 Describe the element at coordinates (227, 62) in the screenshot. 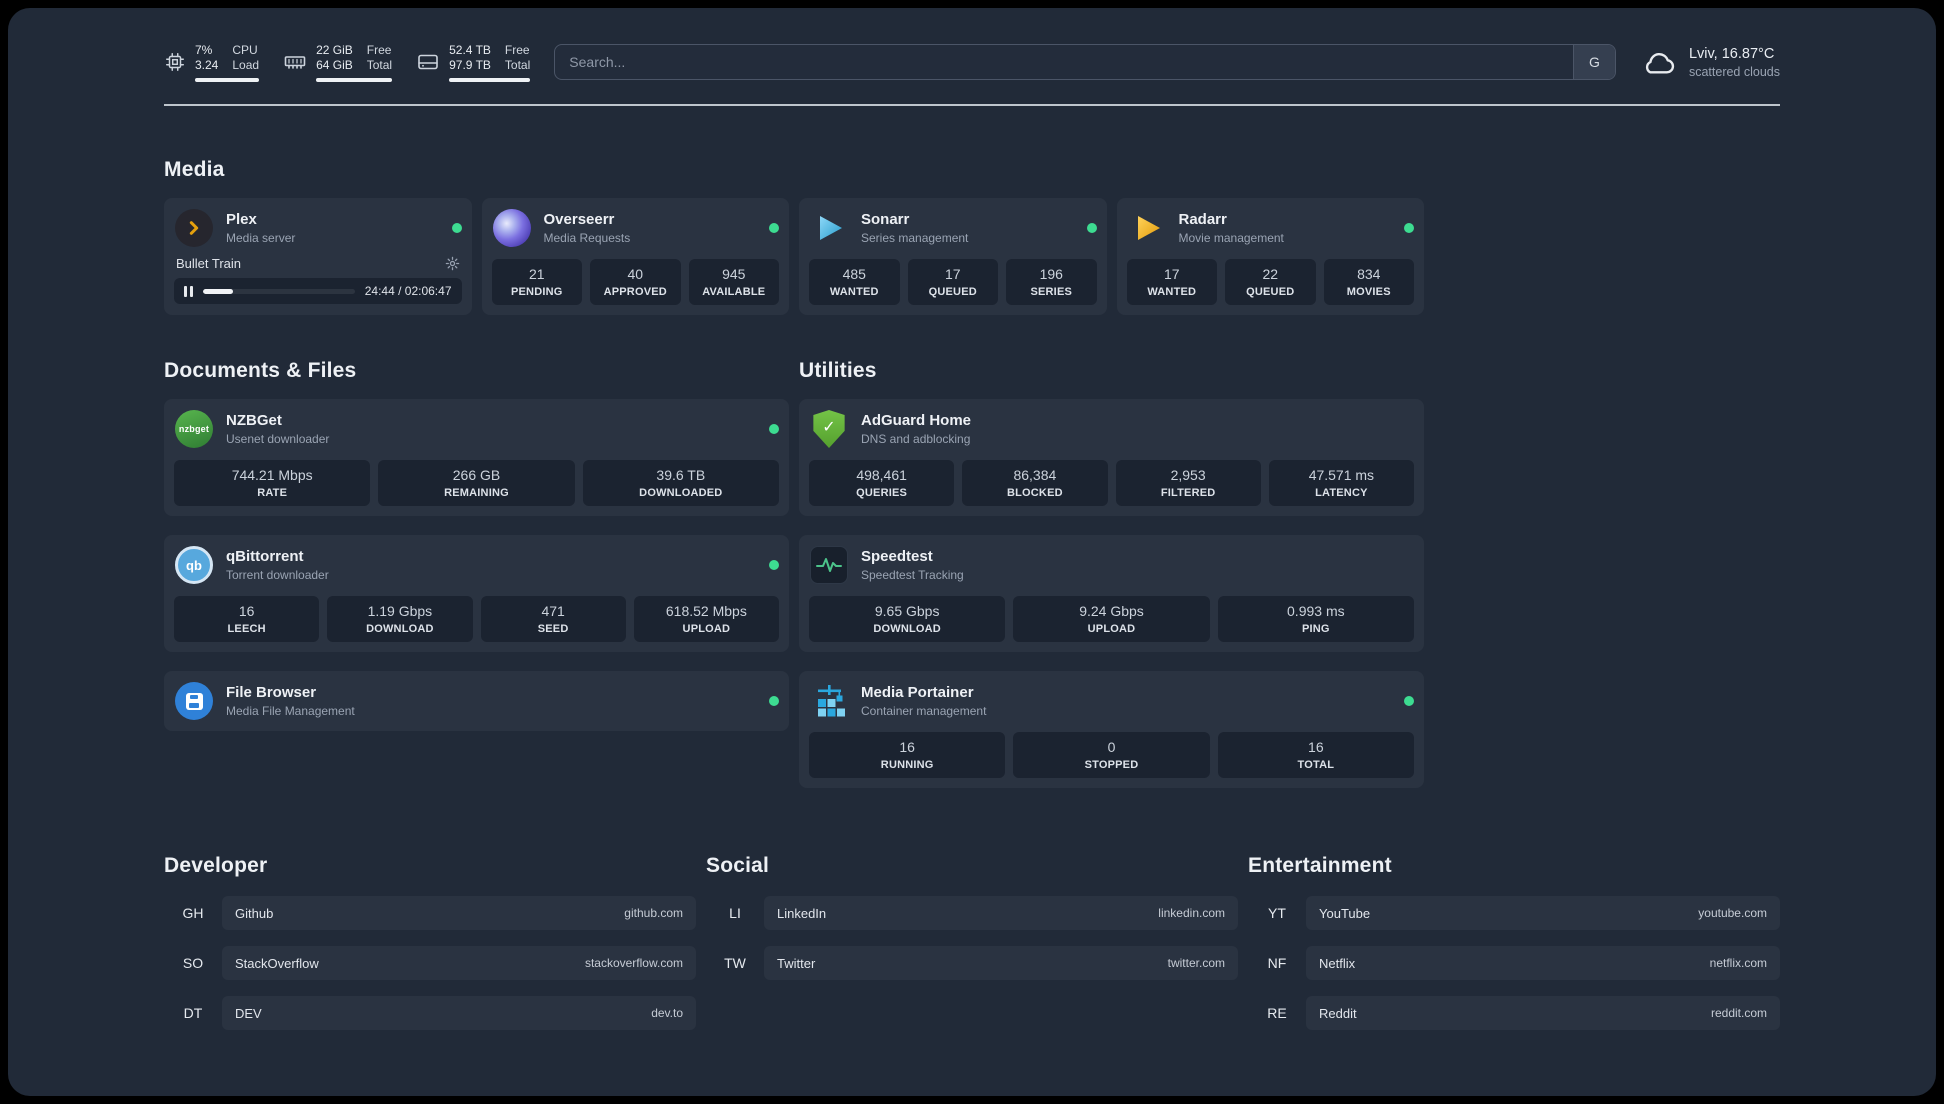

I see `cpu-widget-body: 7% 3.24 CPU Load` at that location.